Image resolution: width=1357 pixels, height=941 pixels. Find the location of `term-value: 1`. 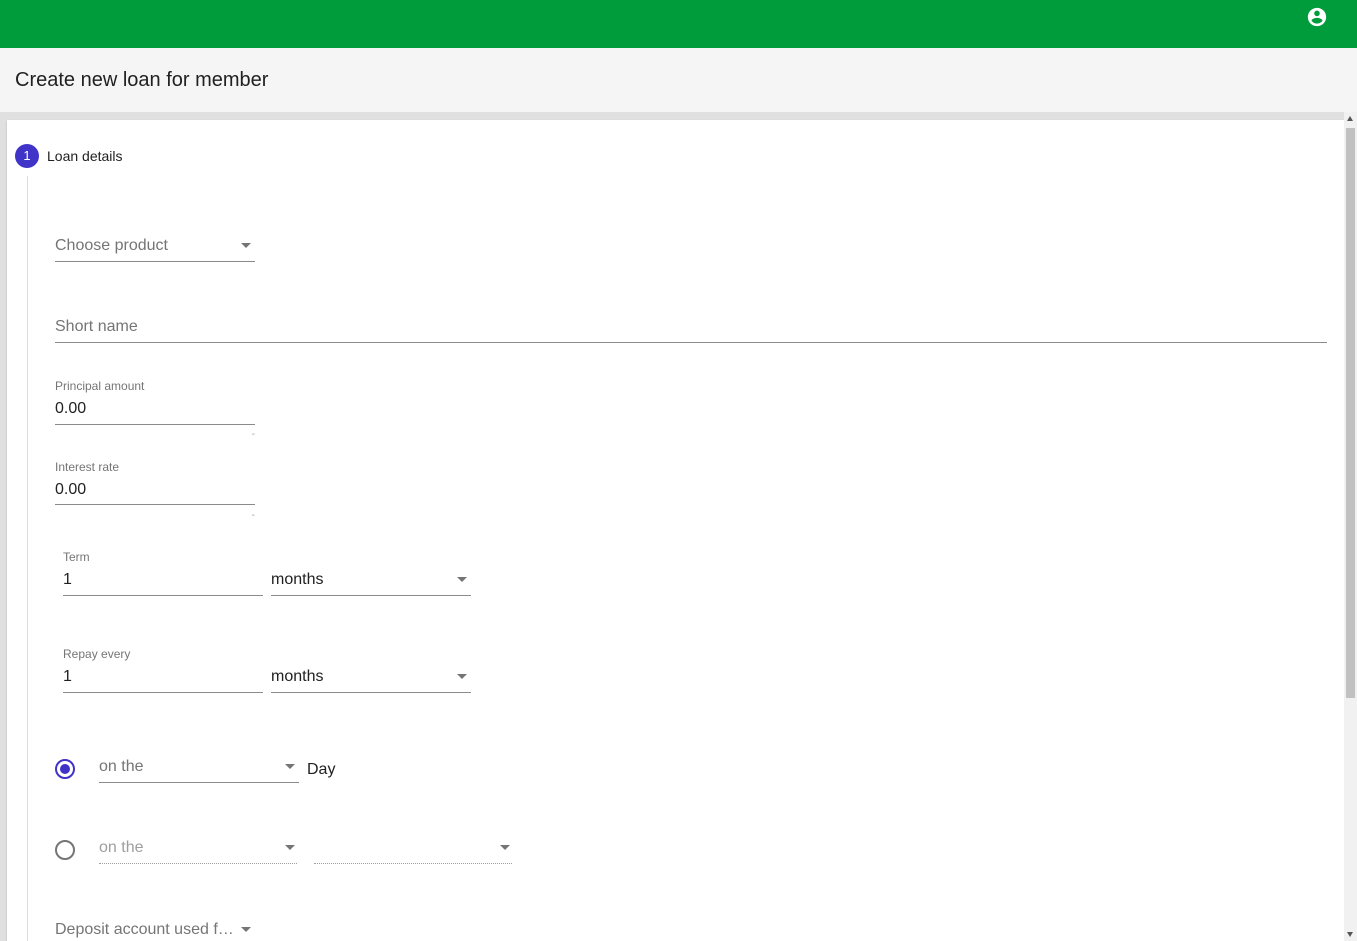

term-value: 1 is located at coordinates (67, 579).